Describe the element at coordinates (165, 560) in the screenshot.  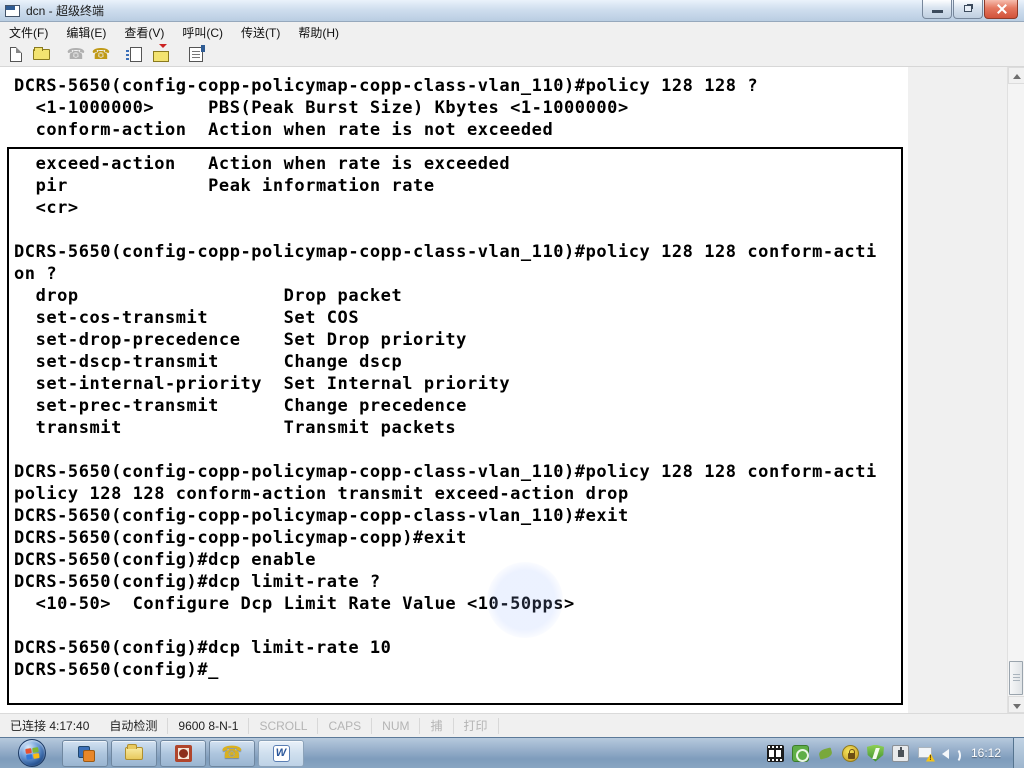
I see `terminal-line: DCRS-5650(config)#dcp enable` at that location.